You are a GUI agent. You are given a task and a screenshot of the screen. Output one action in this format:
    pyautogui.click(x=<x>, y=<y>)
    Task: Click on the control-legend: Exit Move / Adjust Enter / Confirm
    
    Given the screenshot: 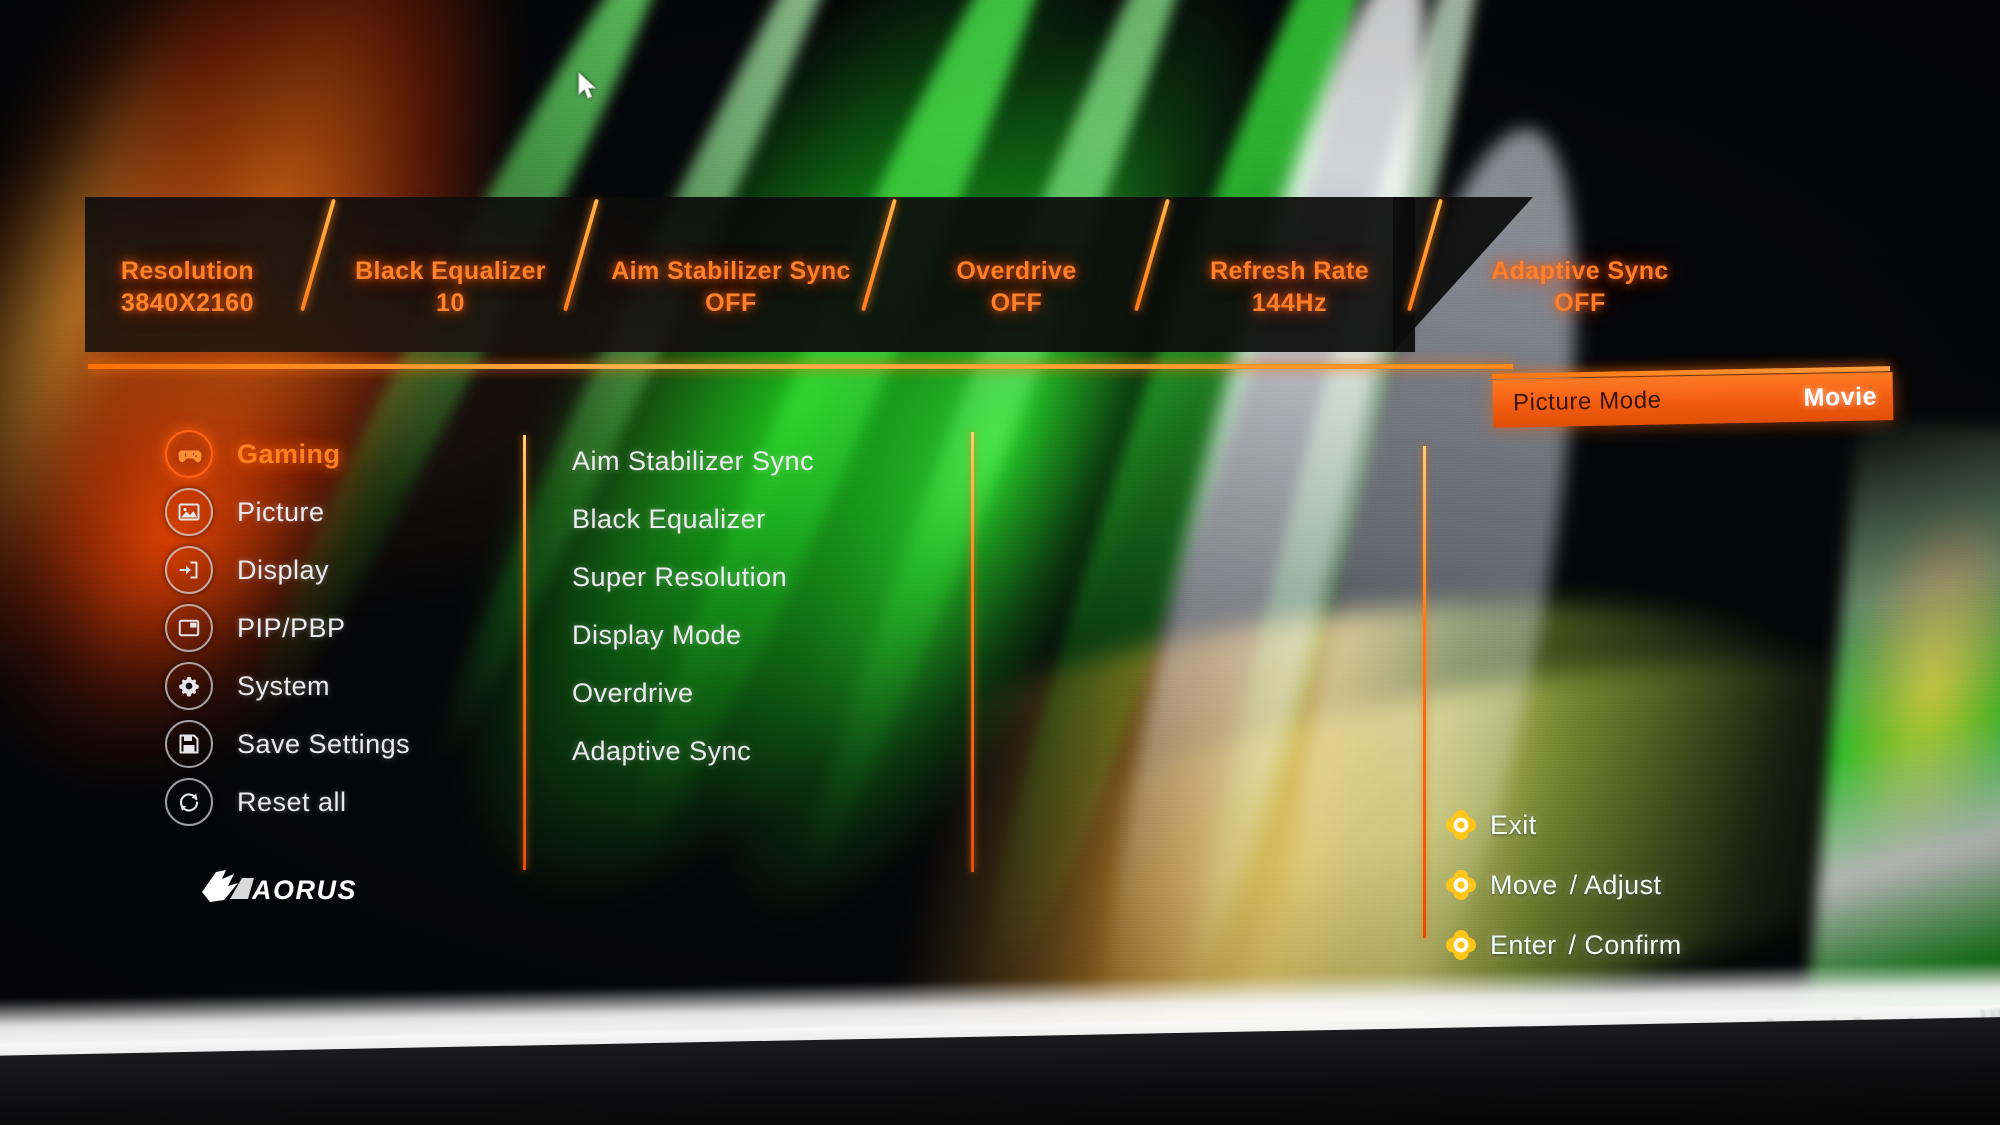 What is the action you would take?
    pyautogui.click(x=1563, y=885)
    